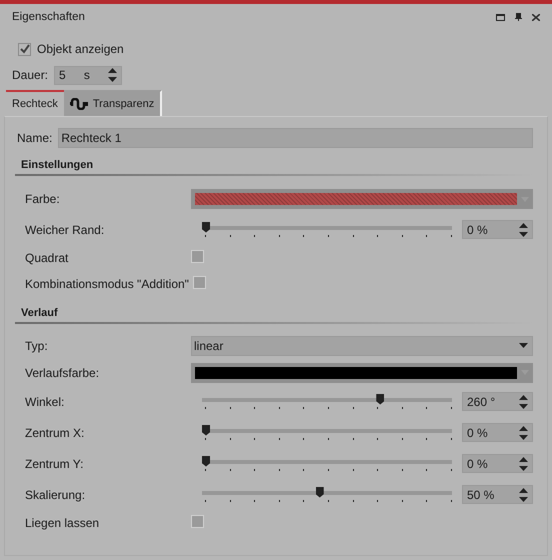 This screenshot has height=560, width=552. What do you see at coordinates (47, 258) in the screenshot?
I see `field-label: Quadrat` at bounding box center [47, 258].